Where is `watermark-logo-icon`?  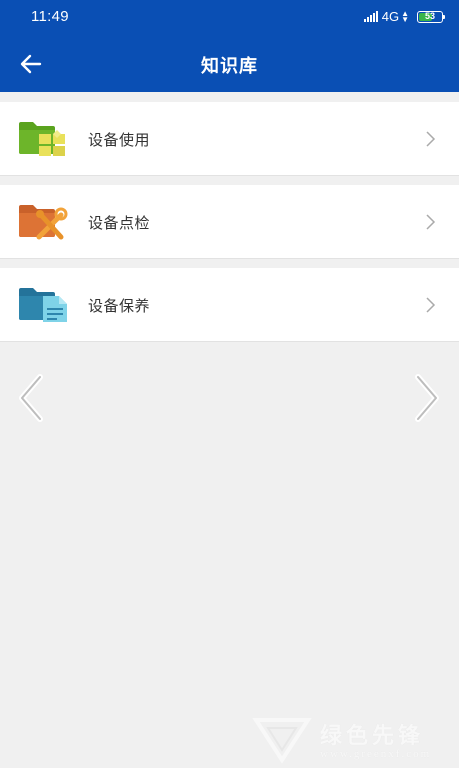 watermark-logo-icon is located at coordinates (282, 741).